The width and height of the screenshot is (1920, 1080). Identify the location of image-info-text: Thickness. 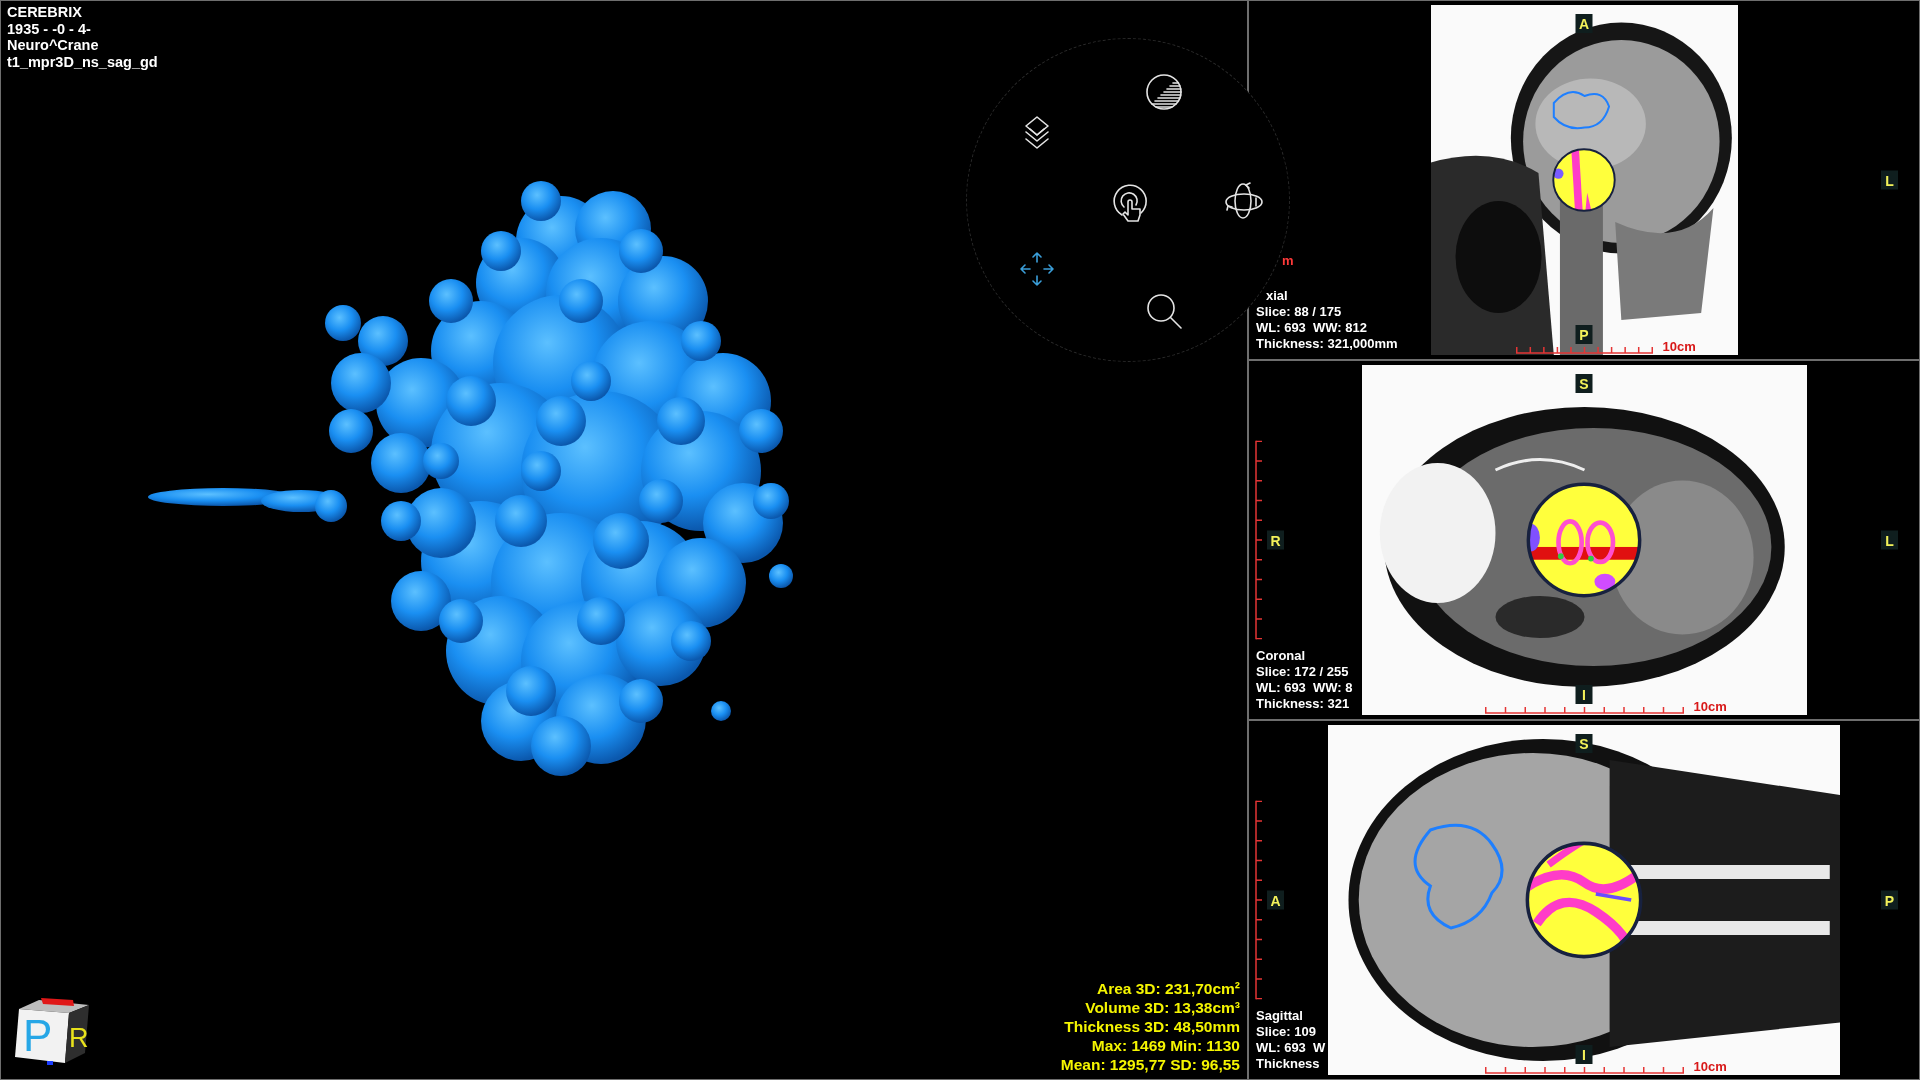
(1288, 1064).